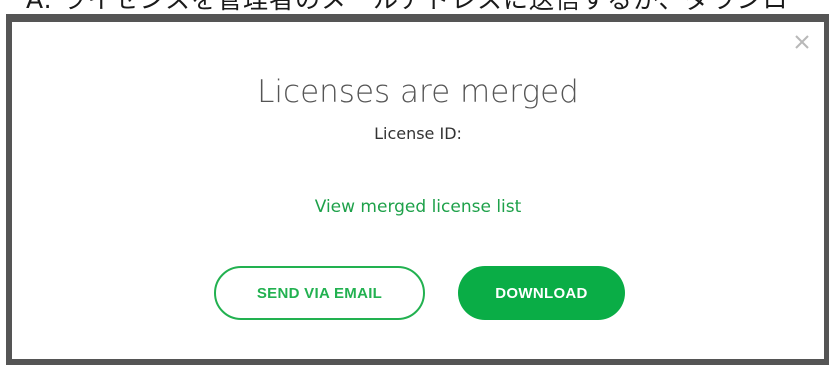  Describe the element at coordinates (418, 133) in the screenshot. I see `license-id-label: License ID:` at that location.